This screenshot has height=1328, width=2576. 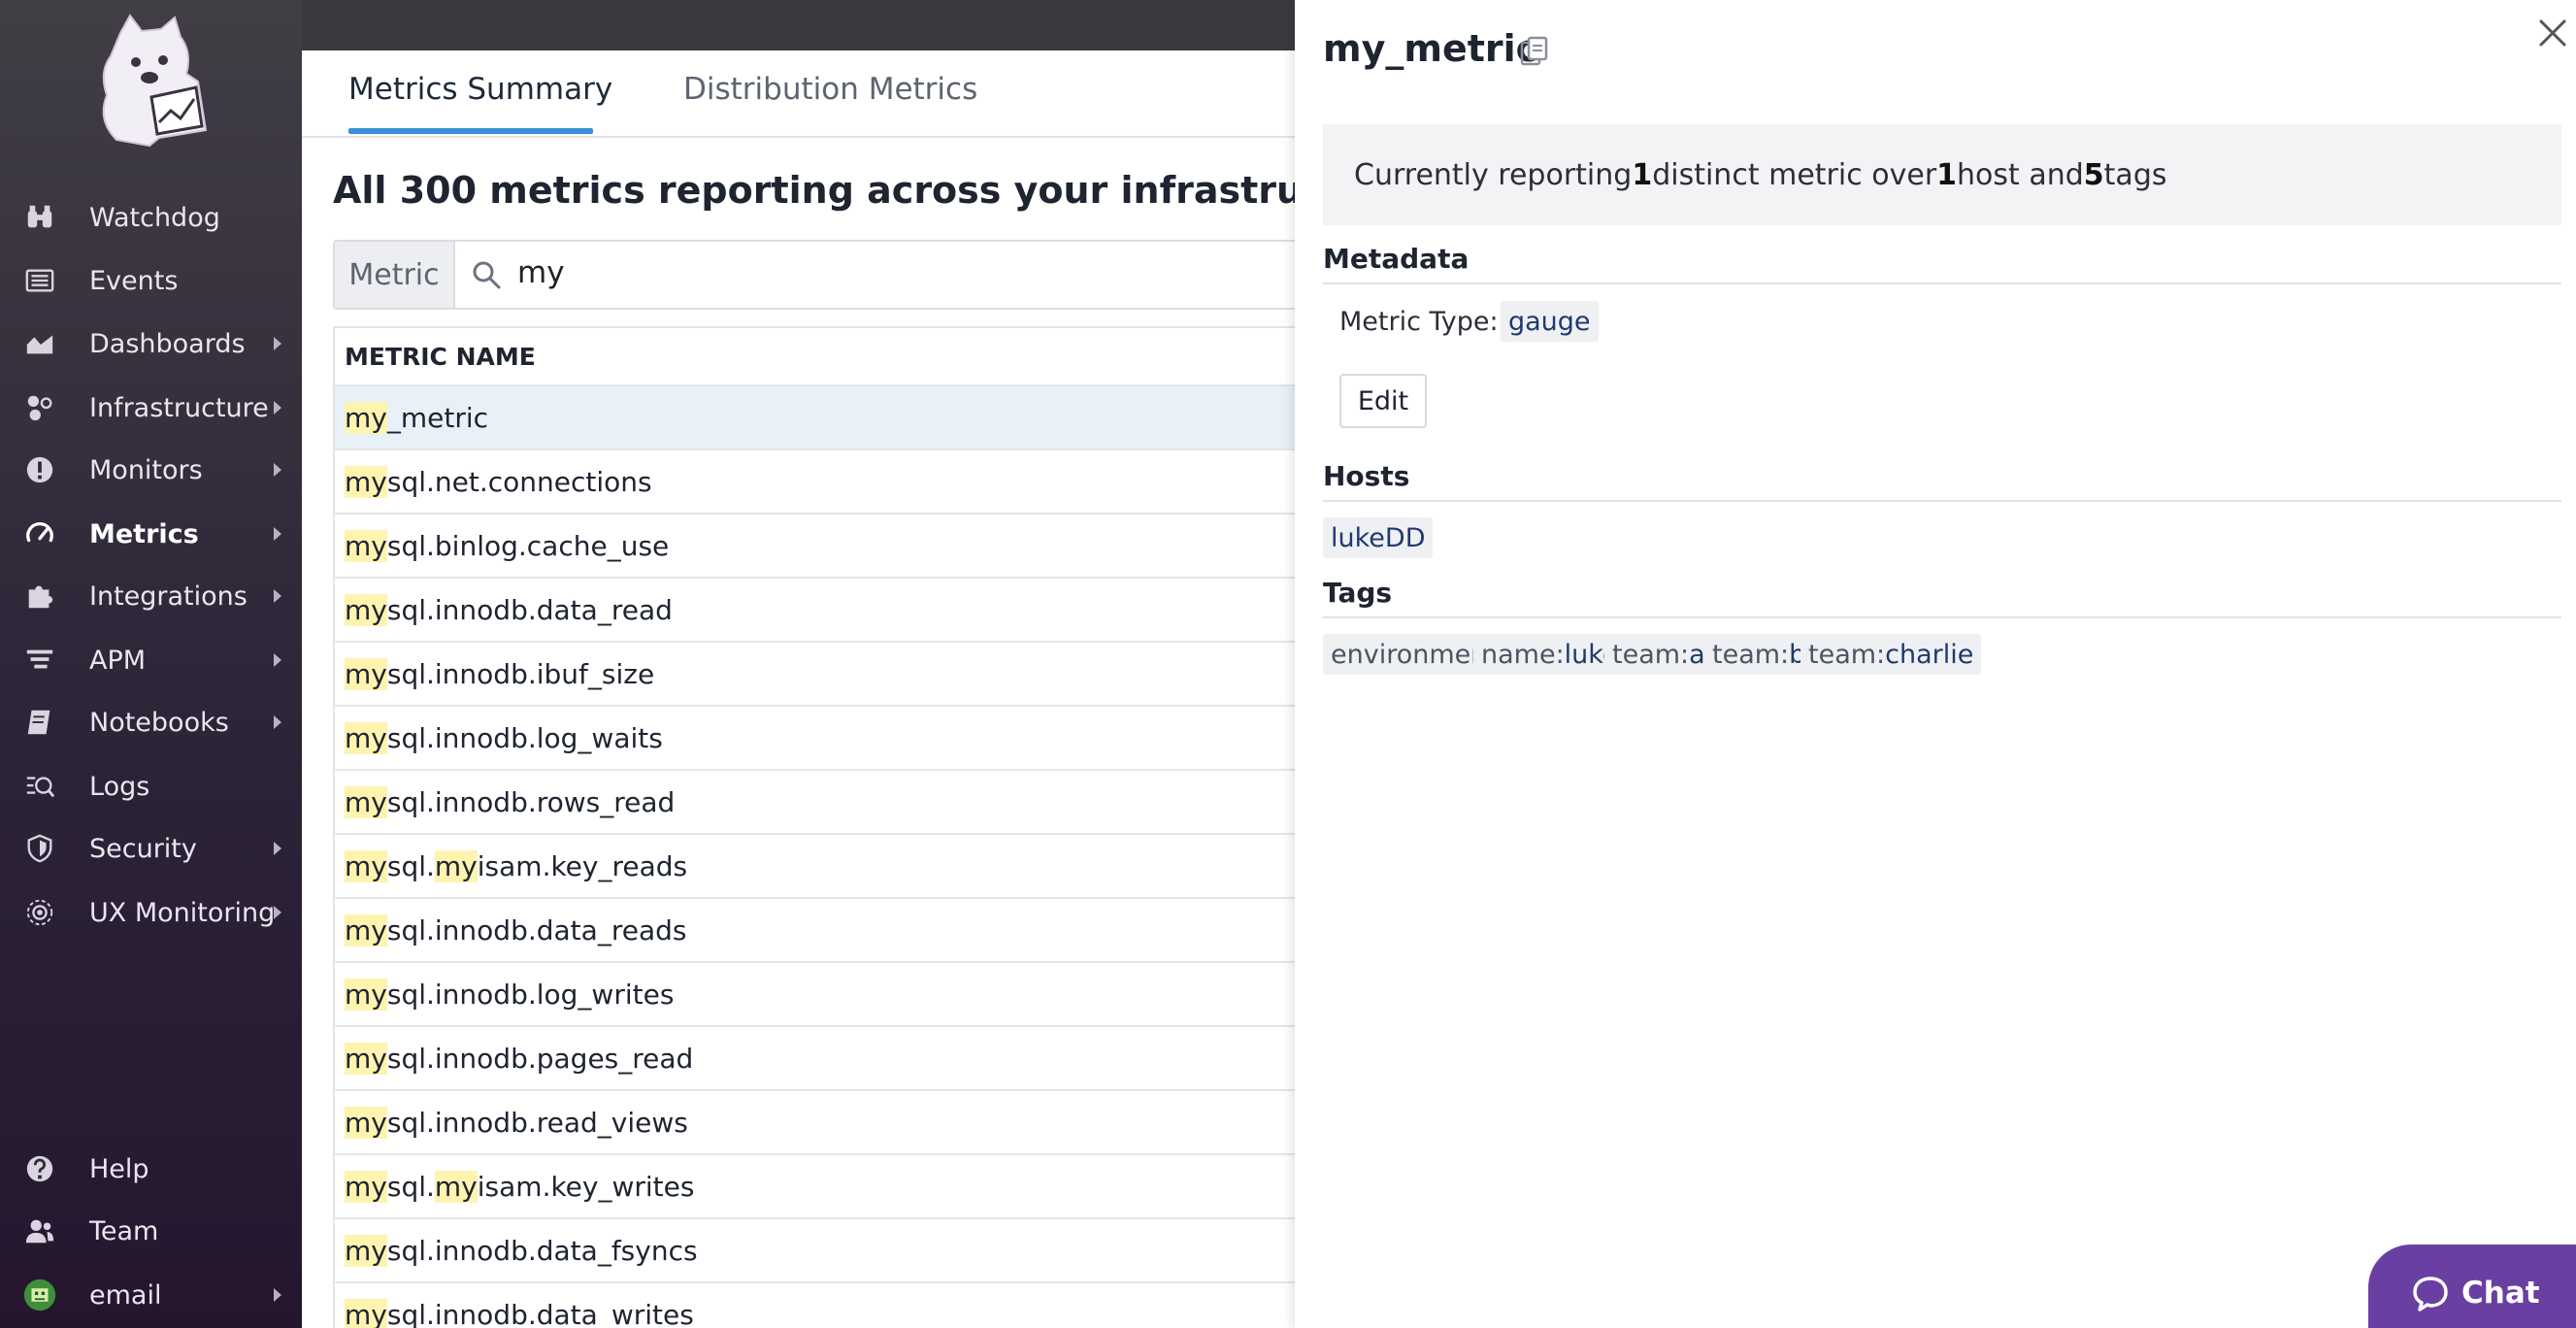 What do you see at coordinates (815, 1059) in the screenshot?
I see `table-row: my sql.innodb.pages_read` at bounding box center [815, 1059].